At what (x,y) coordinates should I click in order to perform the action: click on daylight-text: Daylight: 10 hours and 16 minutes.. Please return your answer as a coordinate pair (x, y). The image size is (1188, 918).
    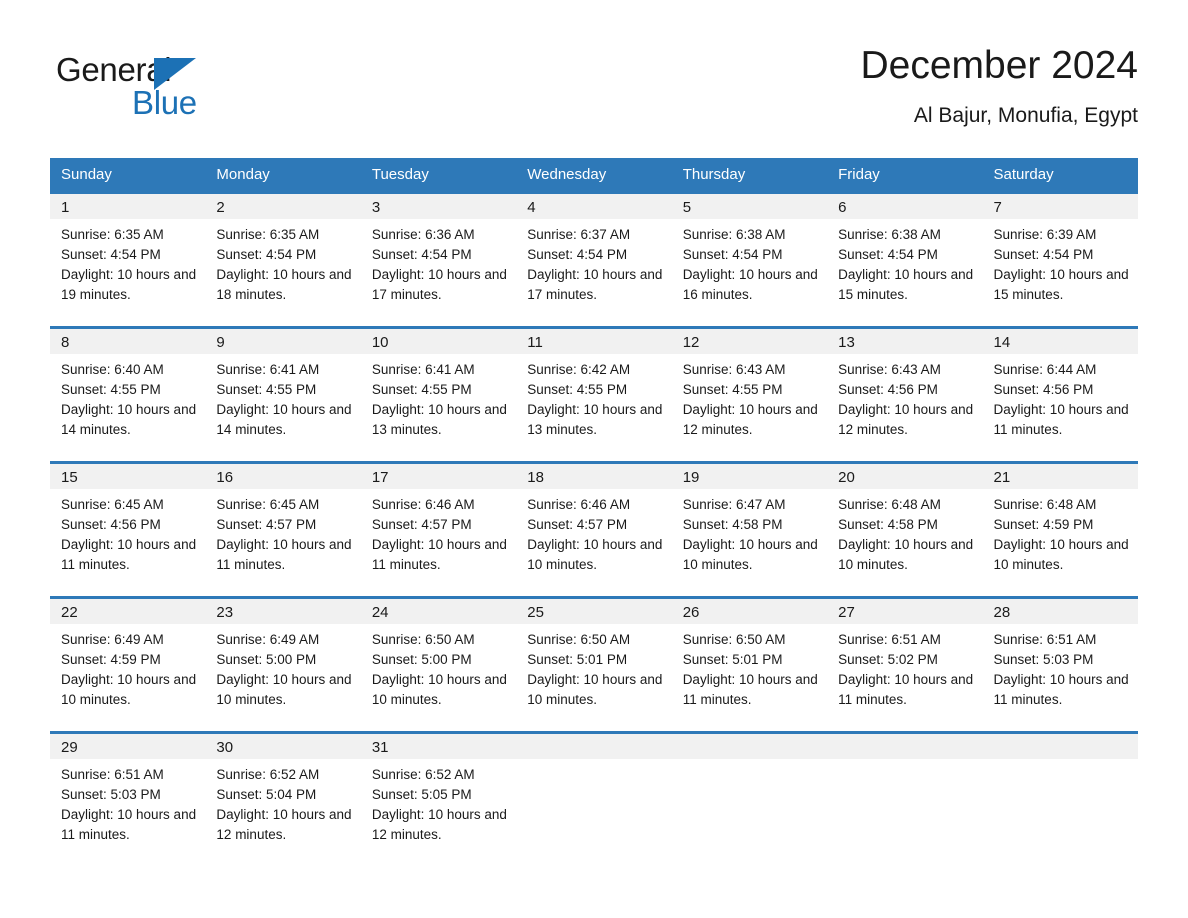
    Looking at the image, I should click on (750, 284).